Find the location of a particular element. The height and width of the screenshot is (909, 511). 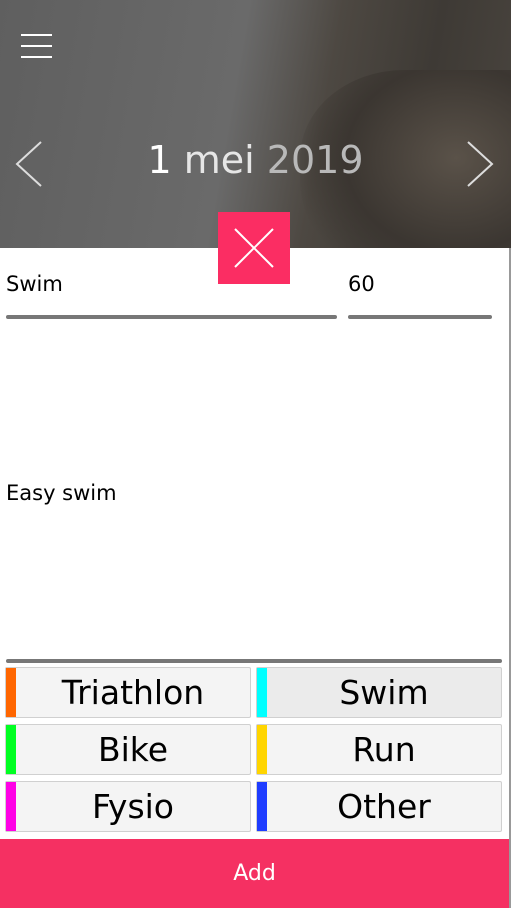

duration-input-underline is located at coordinates (420, 317).